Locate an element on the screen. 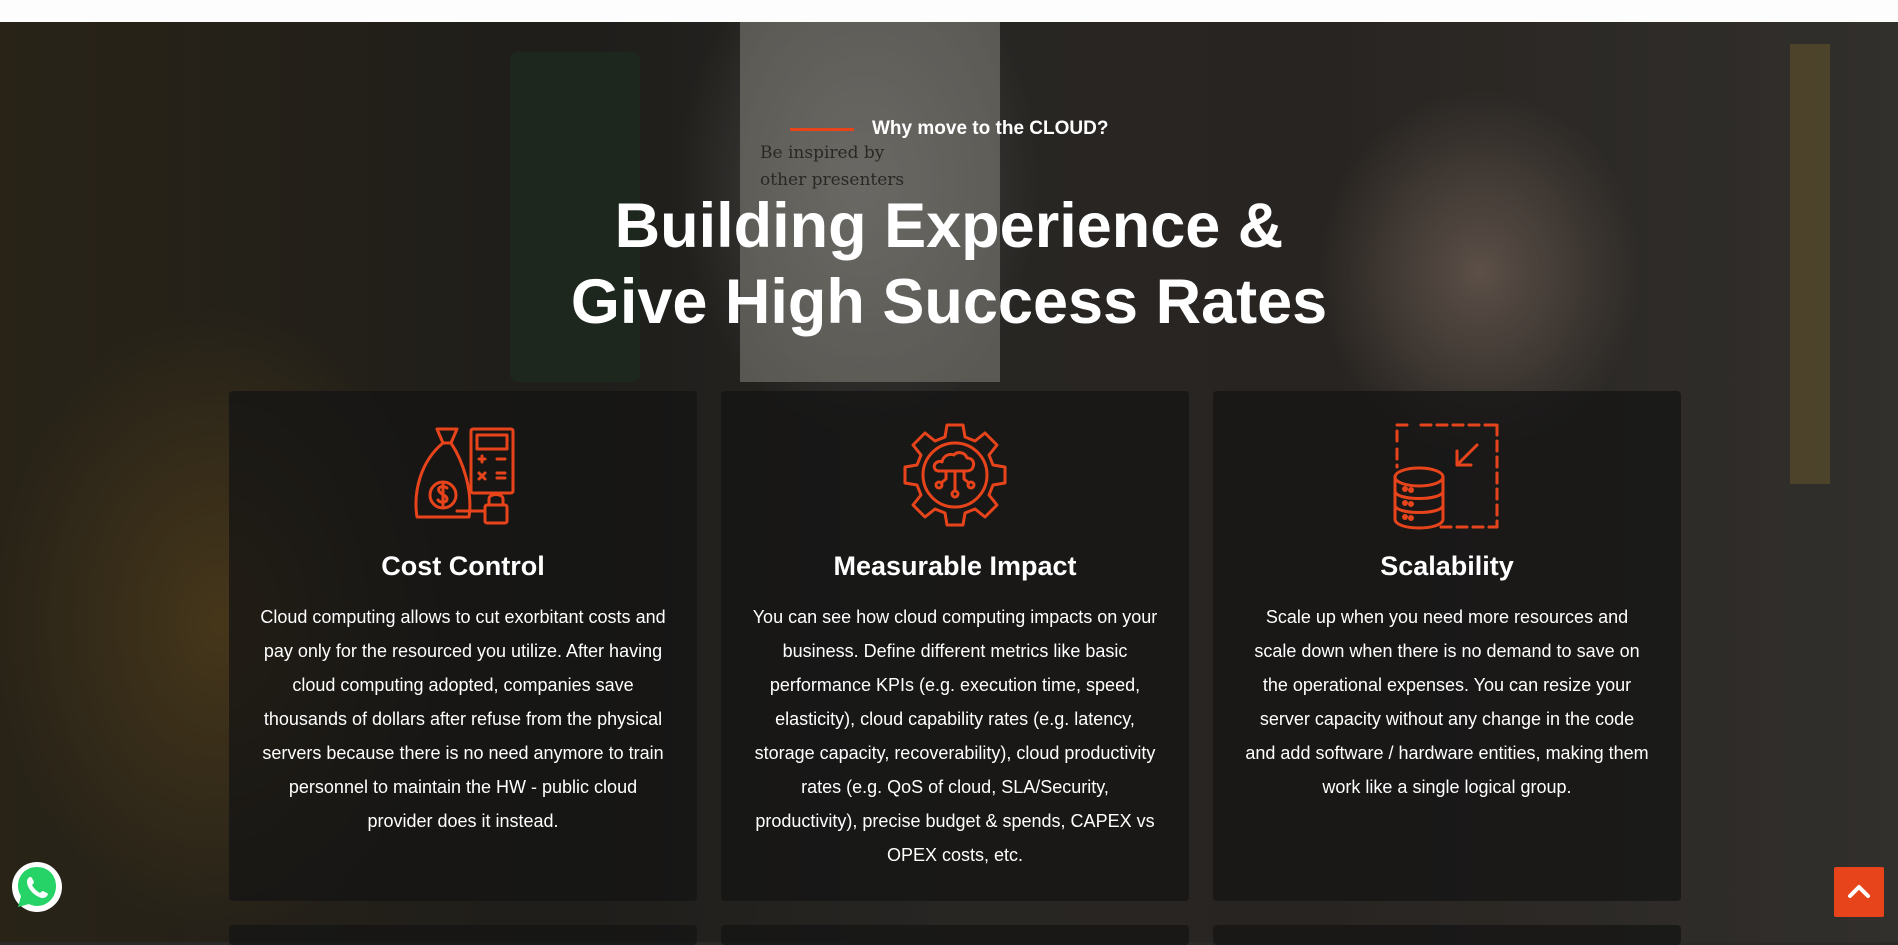 The image size is (1898, 945). whatsapp-icon is located at coordinates (37, 887).